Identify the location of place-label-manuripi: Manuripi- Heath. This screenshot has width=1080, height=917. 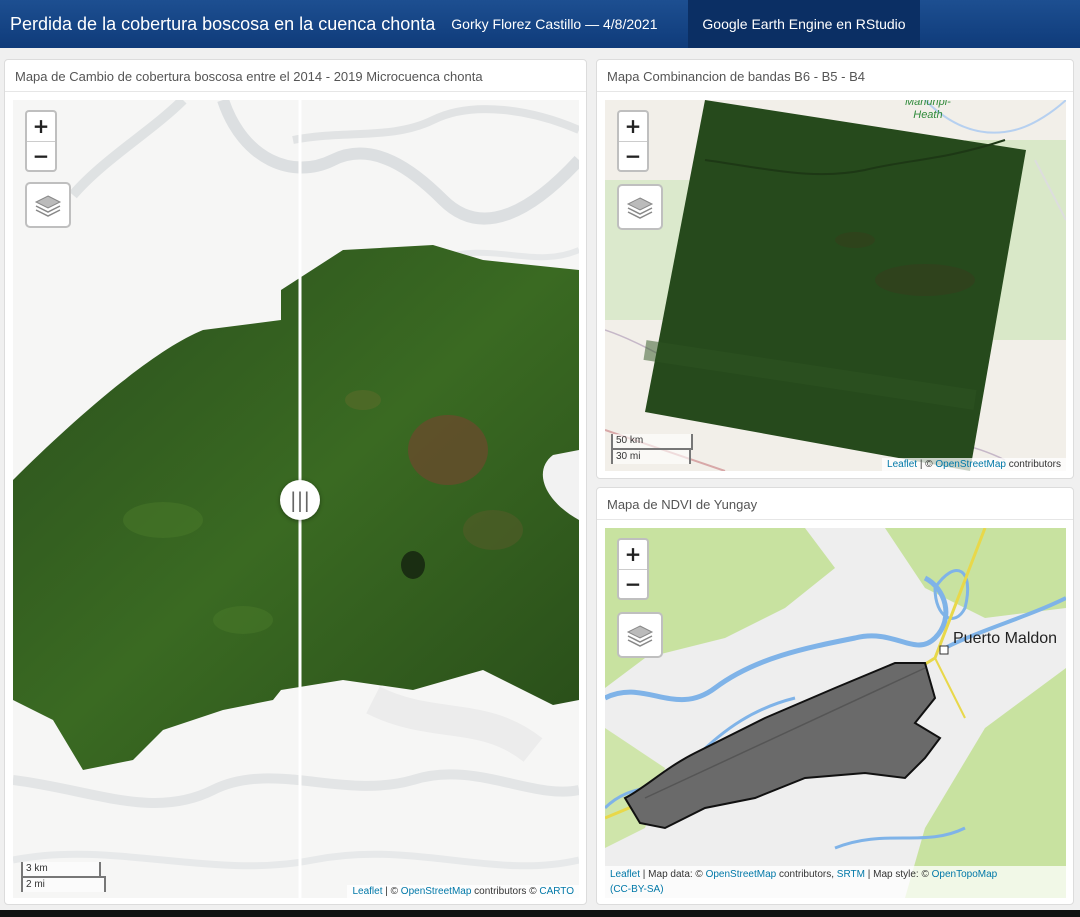
(928, 110).